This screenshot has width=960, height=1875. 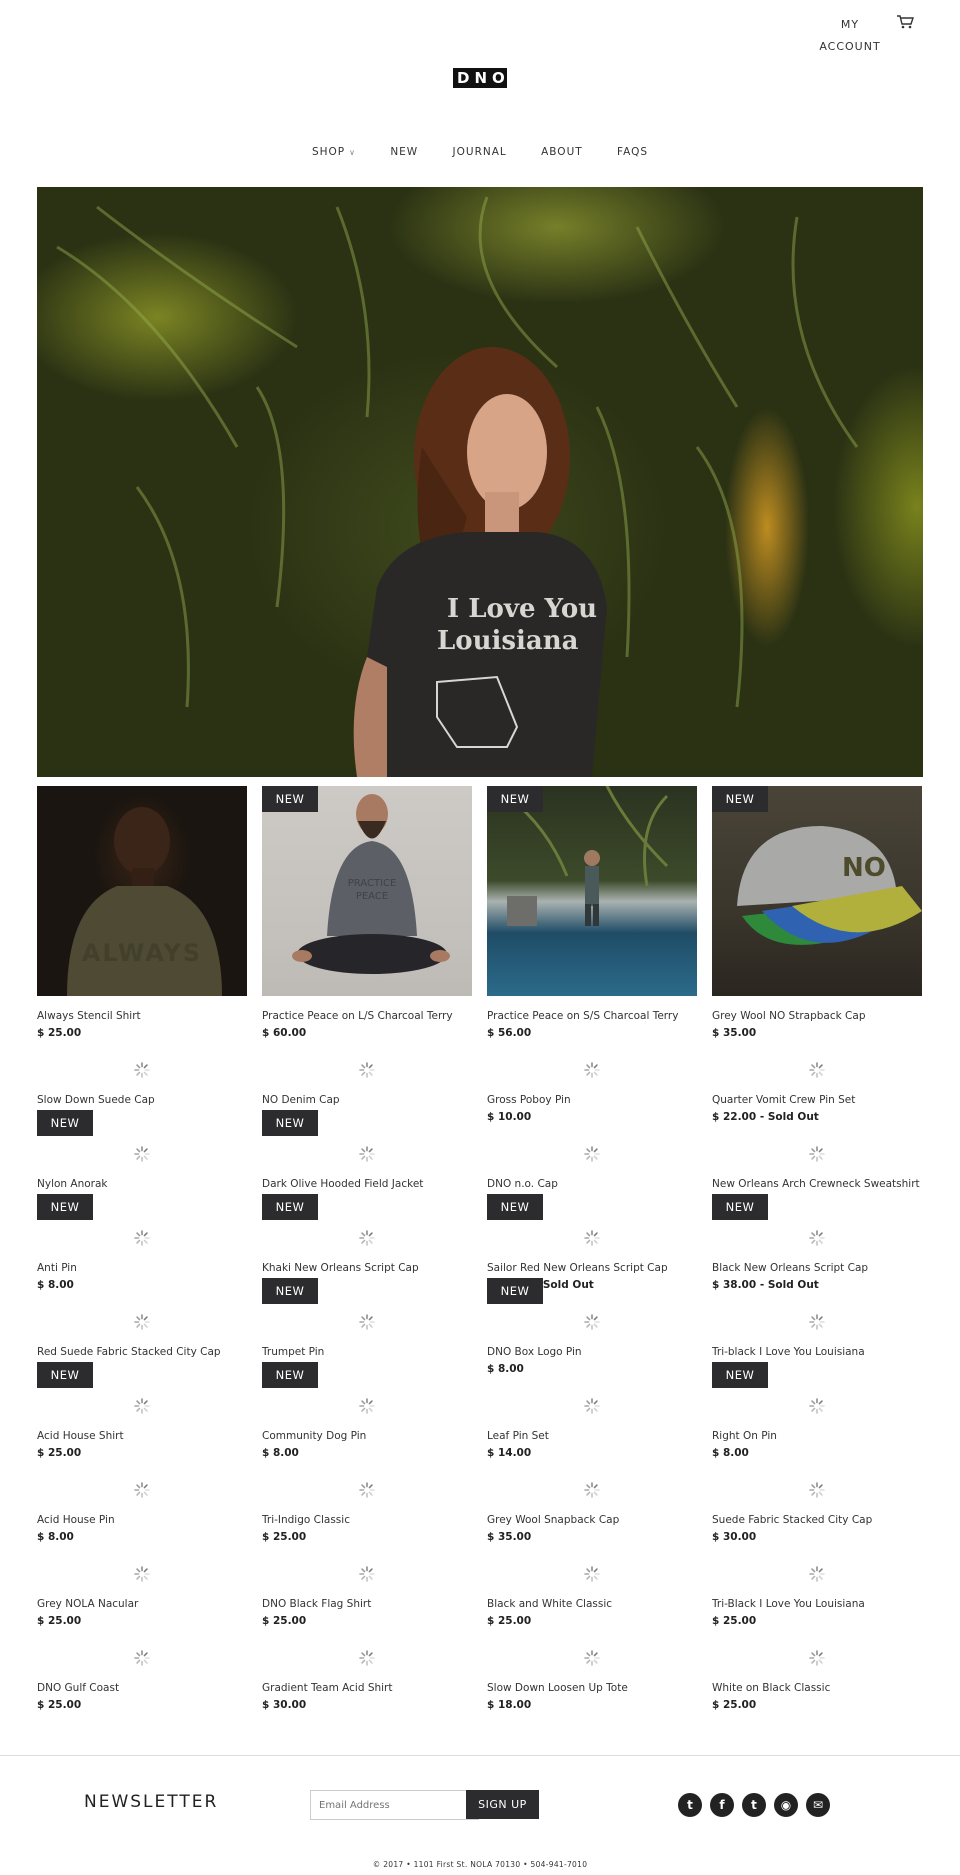 What do you see at coordinates (771, 1688) in the screenshot?
I see `product-name: White on Black Classic` at bounding box center [771, 1688].